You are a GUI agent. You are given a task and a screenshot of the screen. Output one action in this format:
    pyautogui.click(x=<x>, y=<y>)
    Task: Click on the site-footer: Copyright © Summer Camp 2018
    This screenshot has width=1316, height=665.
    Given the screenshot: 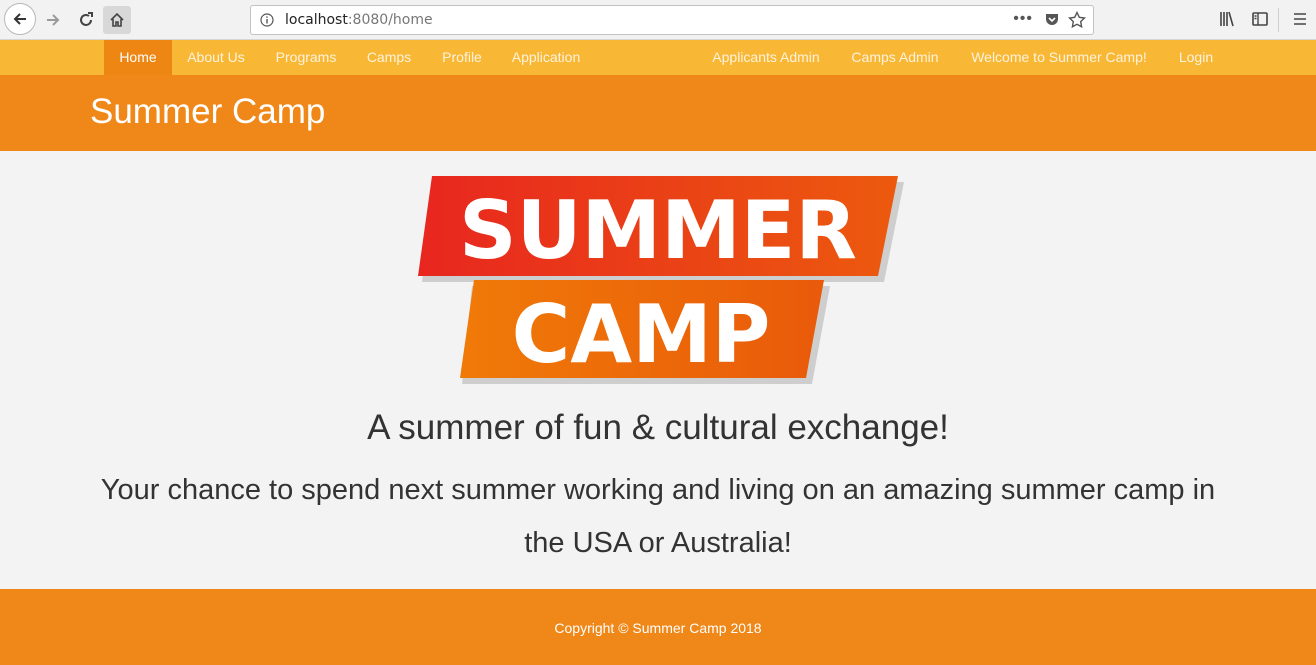 What is the action you would take?
    pyautogui.click(x=658, y=627)
    